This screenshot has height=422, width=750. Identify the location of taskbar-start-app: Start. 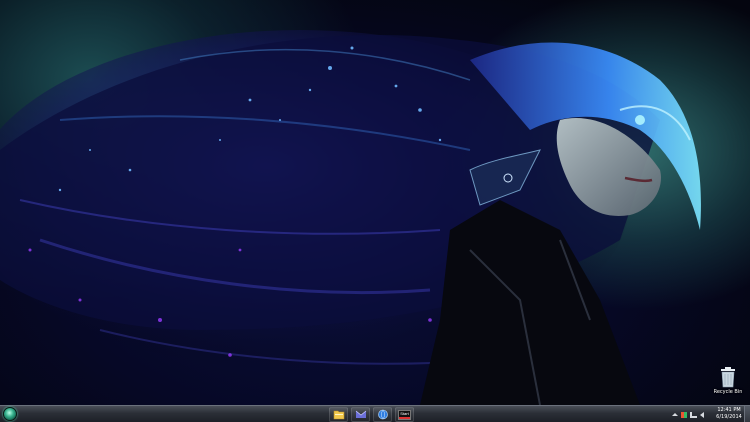
(404, 414).